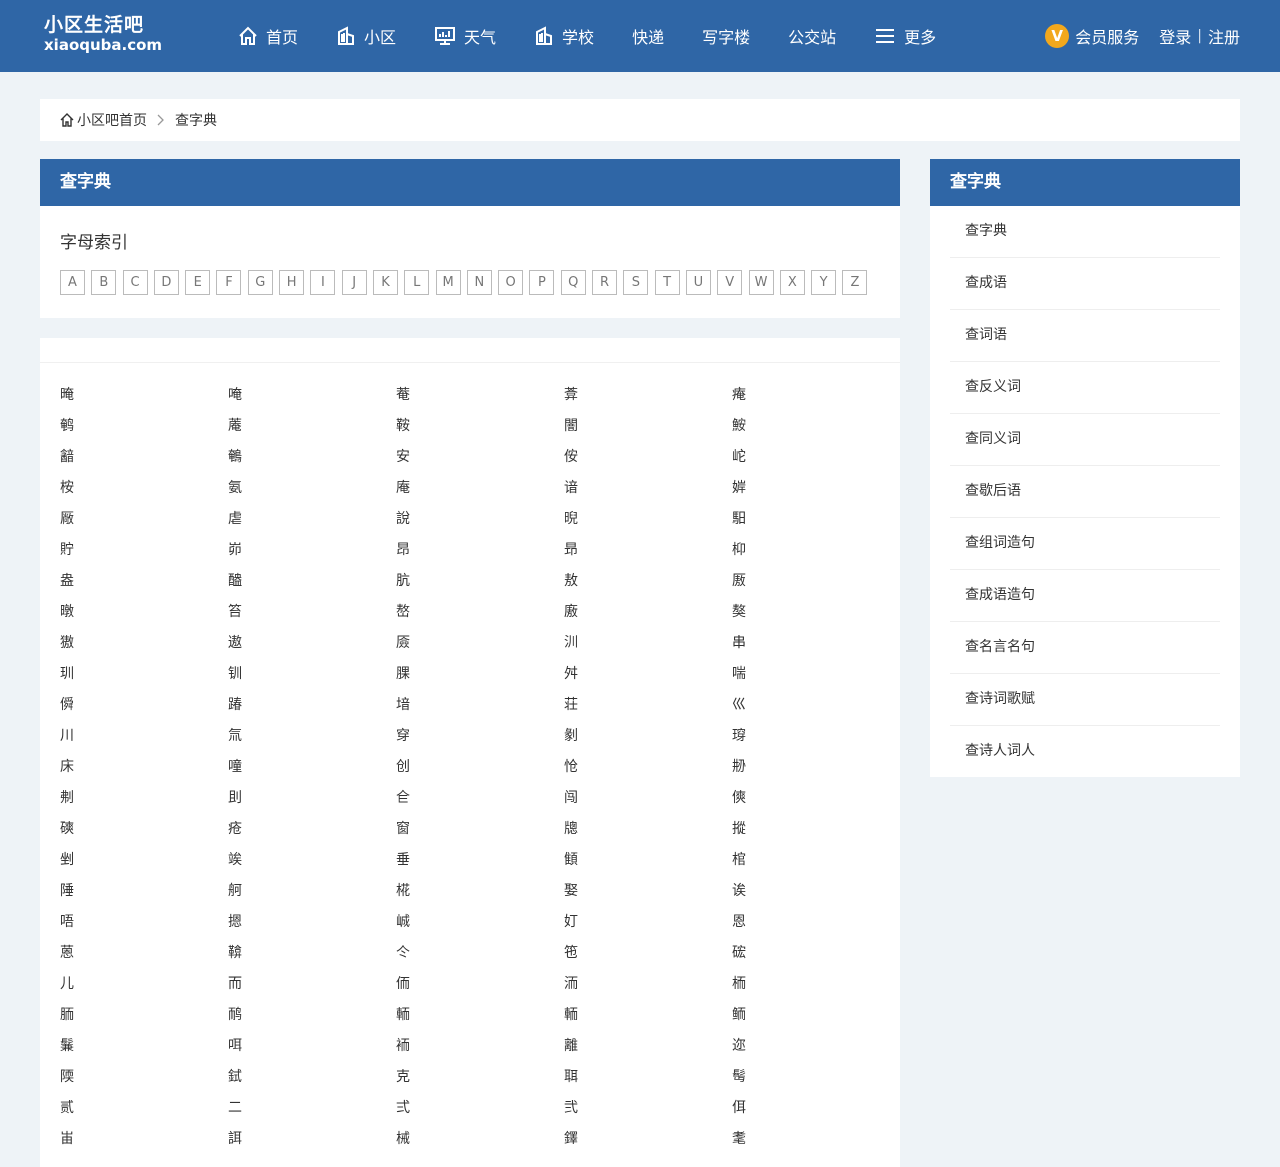  I want to click on character-link: 侒, so click(648, 462).